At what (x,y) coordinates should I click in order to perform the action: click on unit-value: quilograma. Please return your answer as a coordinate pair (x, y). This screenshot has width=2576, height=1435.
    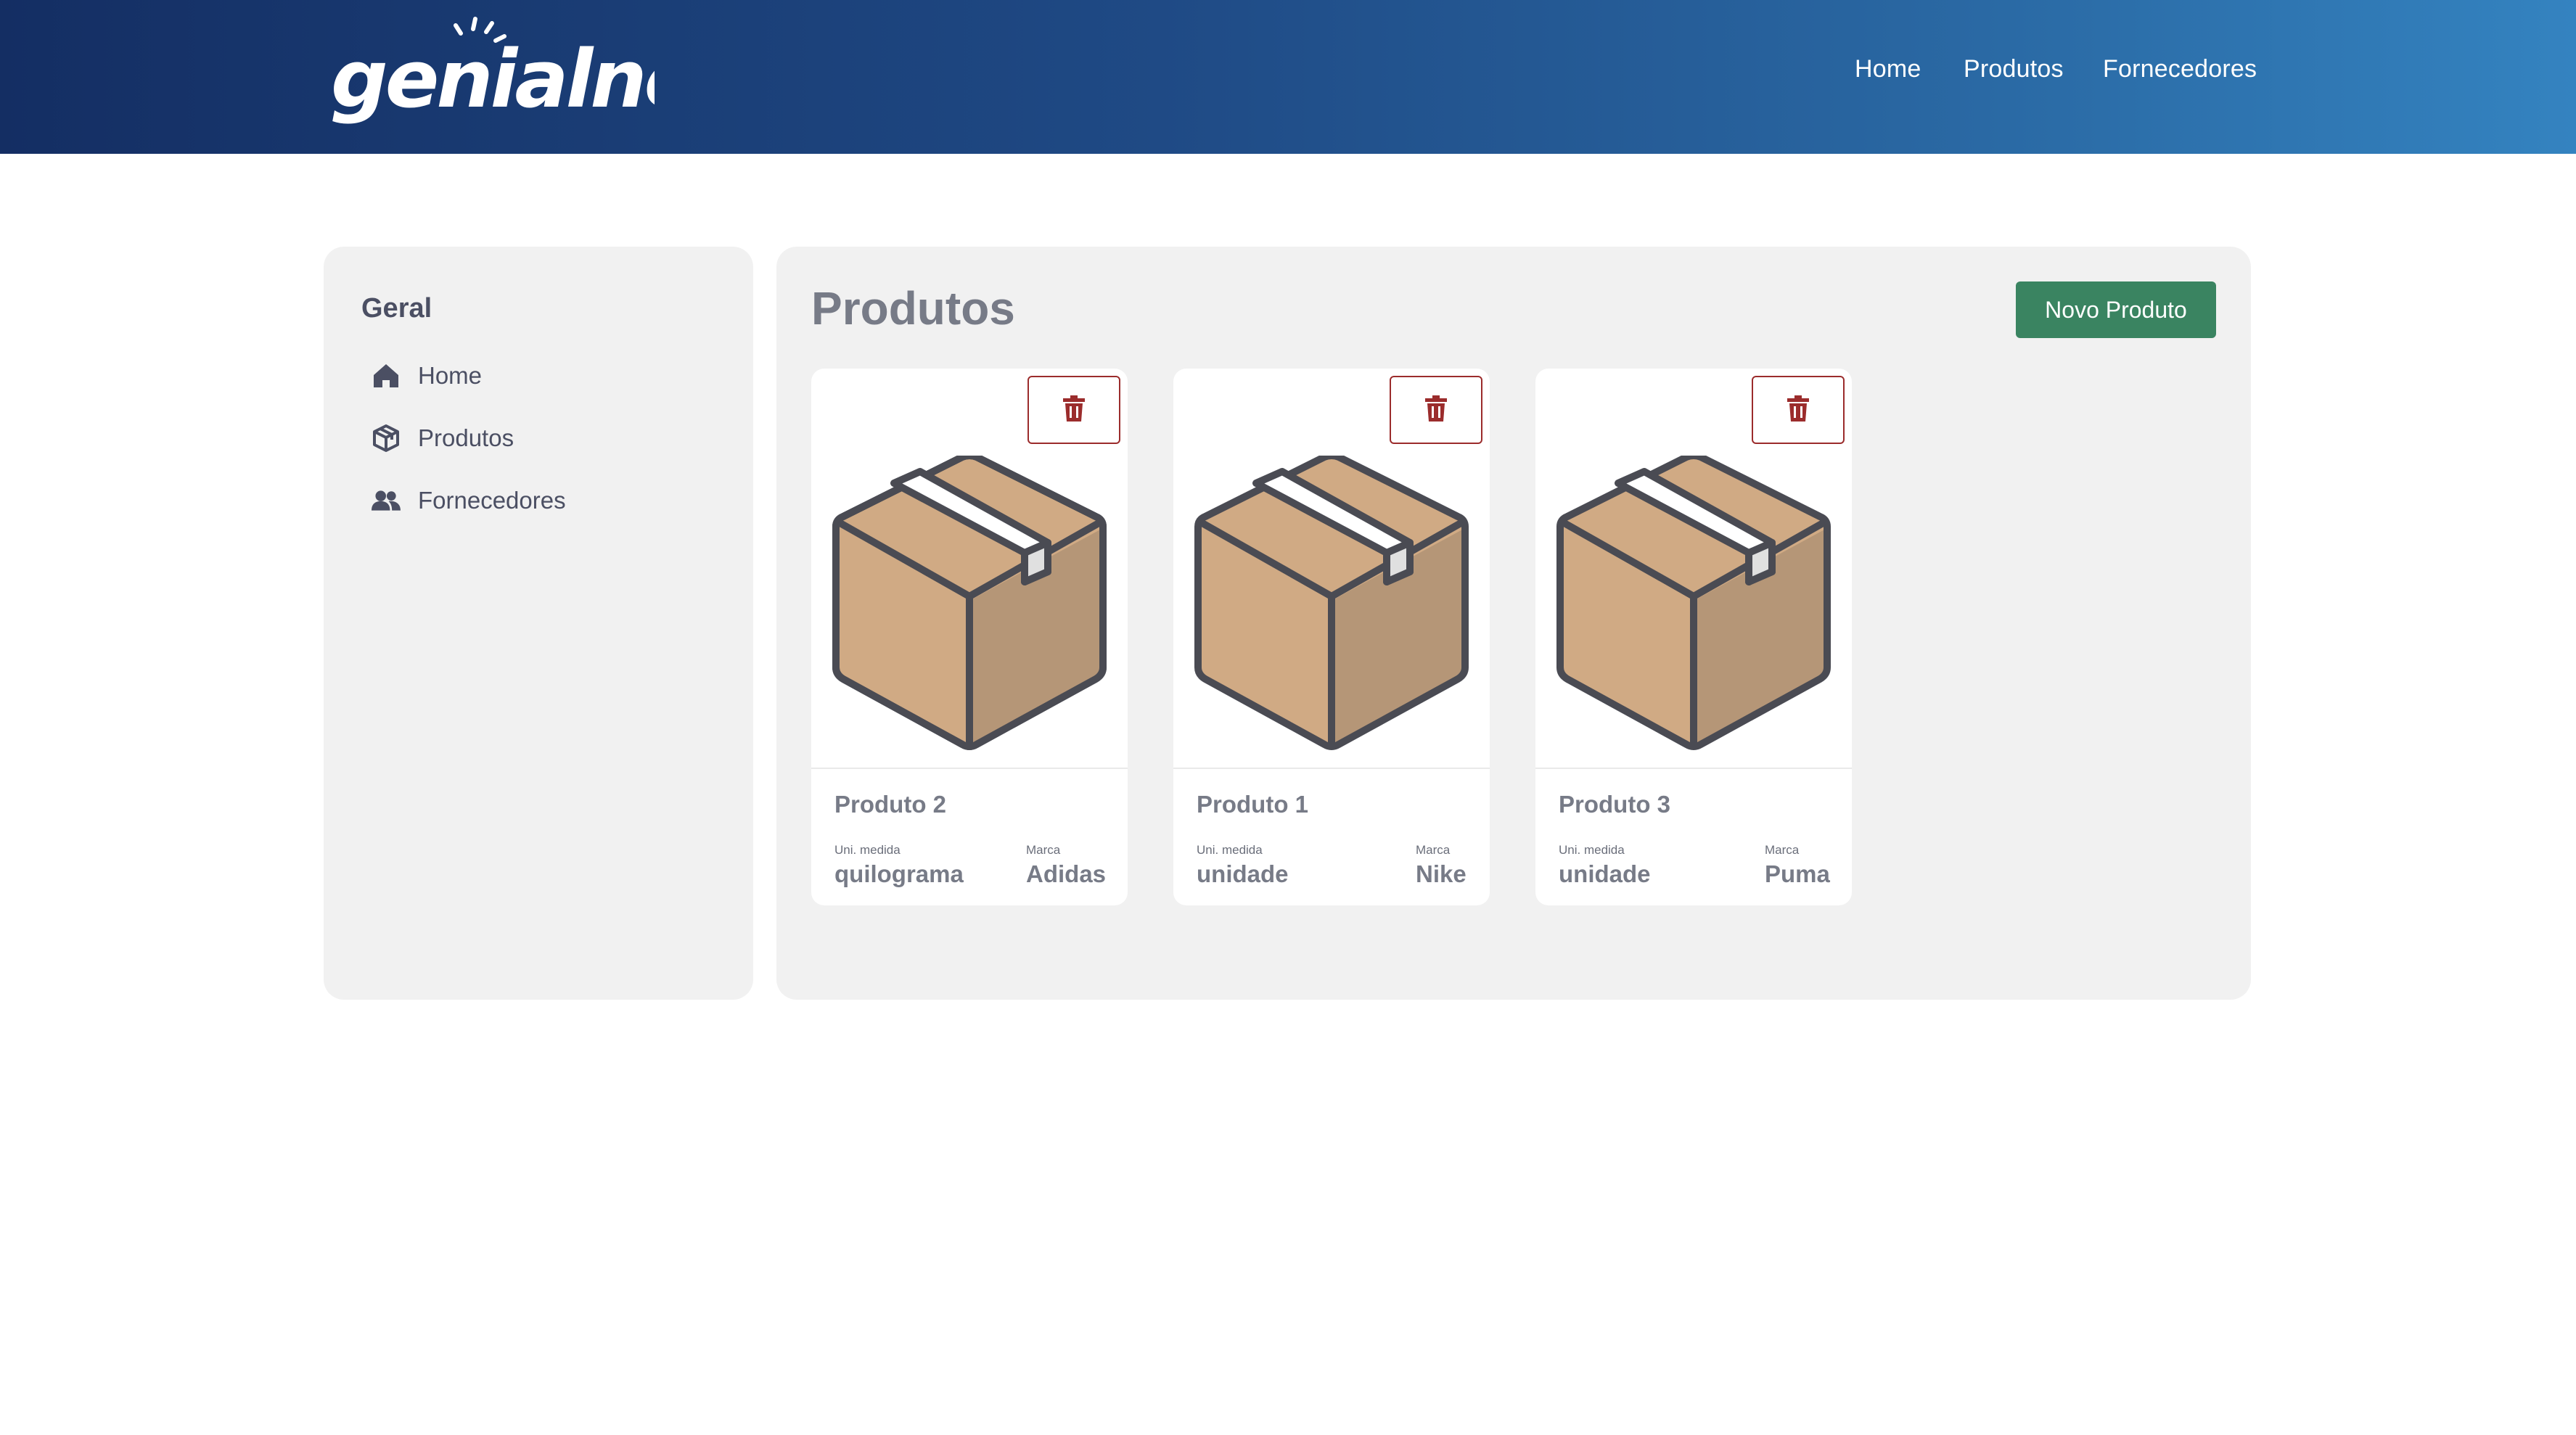
    Looking at the image, I should click on (899, 873).